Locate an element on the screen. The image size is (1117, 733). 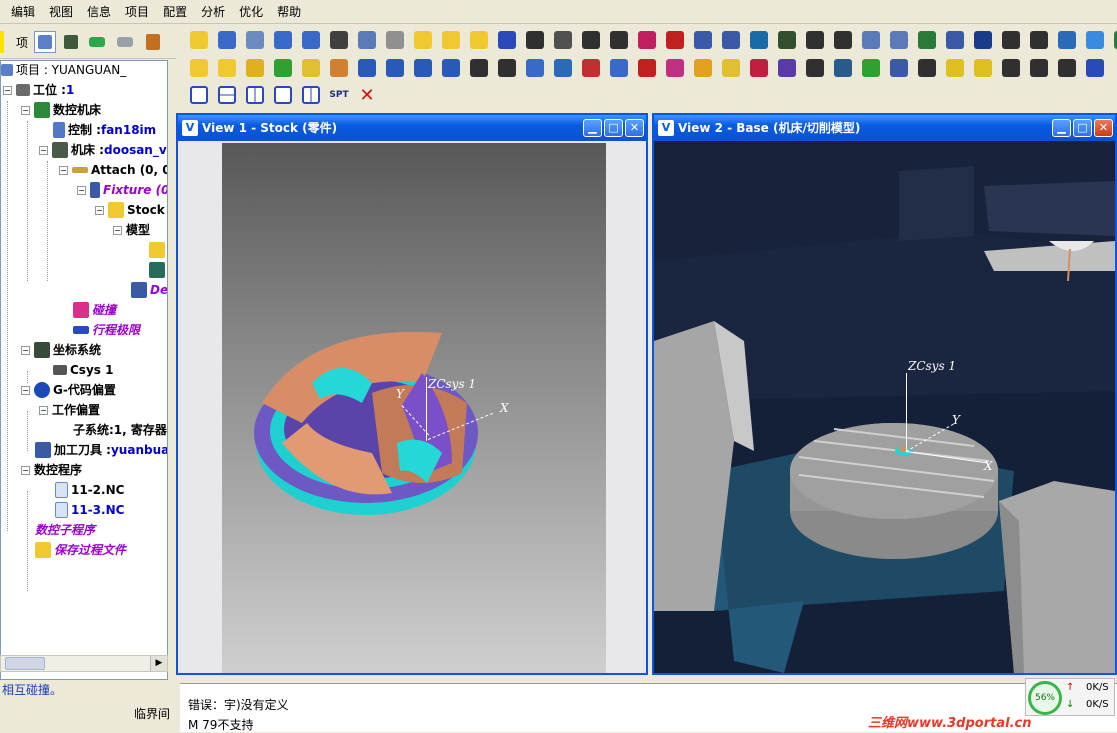
tree-model: − 模型 is located at coordinates (131, 230).